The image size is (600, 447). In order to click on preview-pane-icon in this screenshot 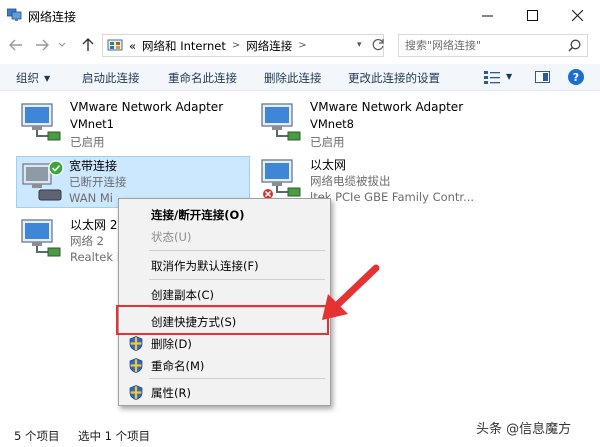, I will do `click(542, 77)`.